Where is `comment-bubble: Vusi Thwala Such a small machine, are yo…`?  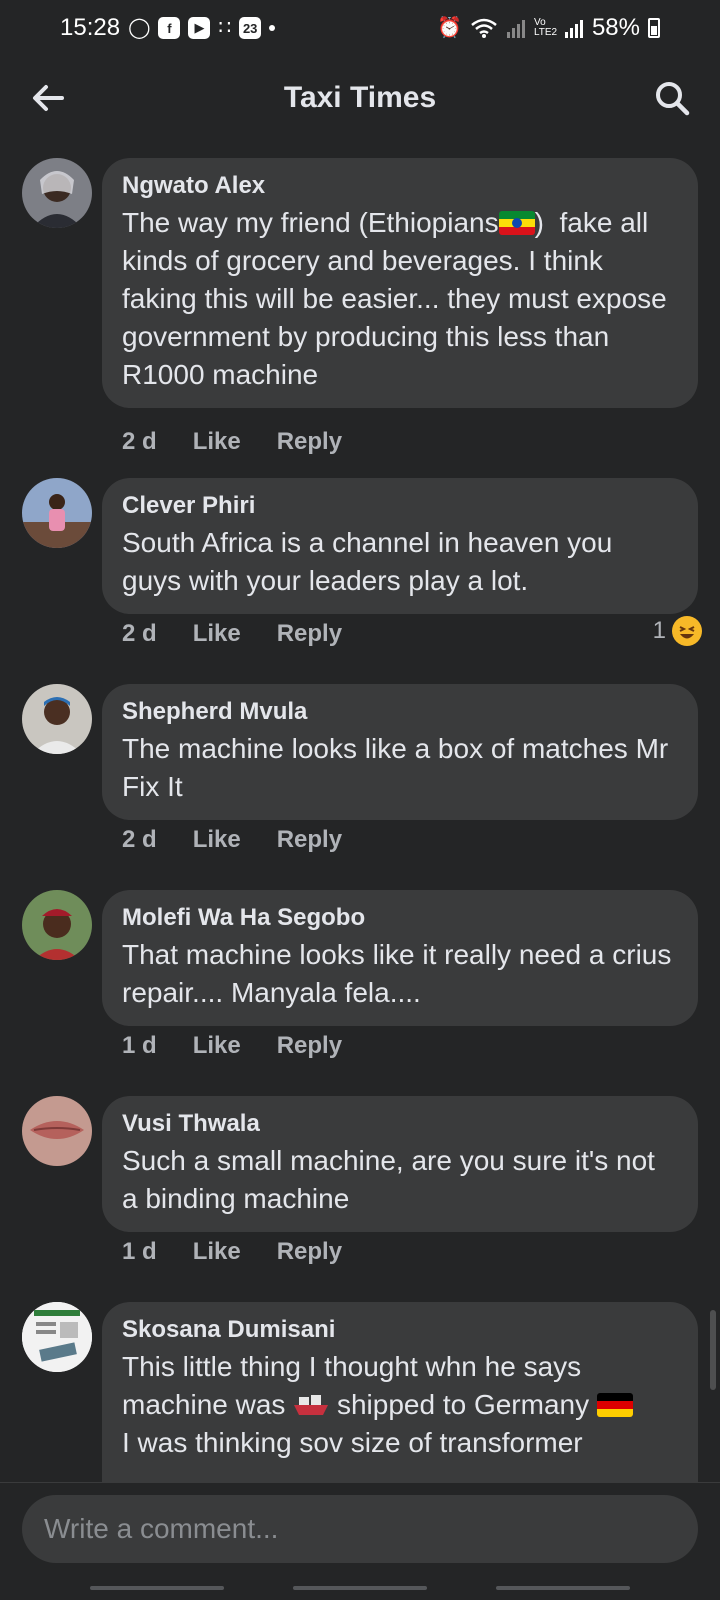 comment-bubble: Vusi Thwala Such a small machine, are yo… is located at coordinates (400, 1164).